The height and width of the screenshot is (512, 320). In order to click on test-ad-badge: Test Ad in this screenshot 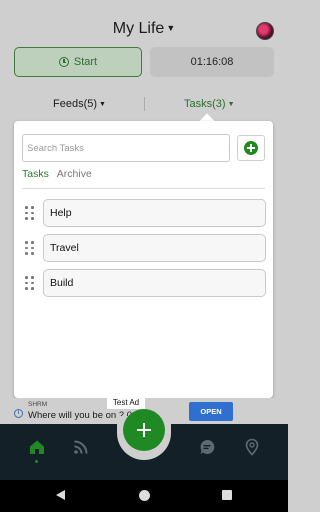, I will do `click(126, 403)`.